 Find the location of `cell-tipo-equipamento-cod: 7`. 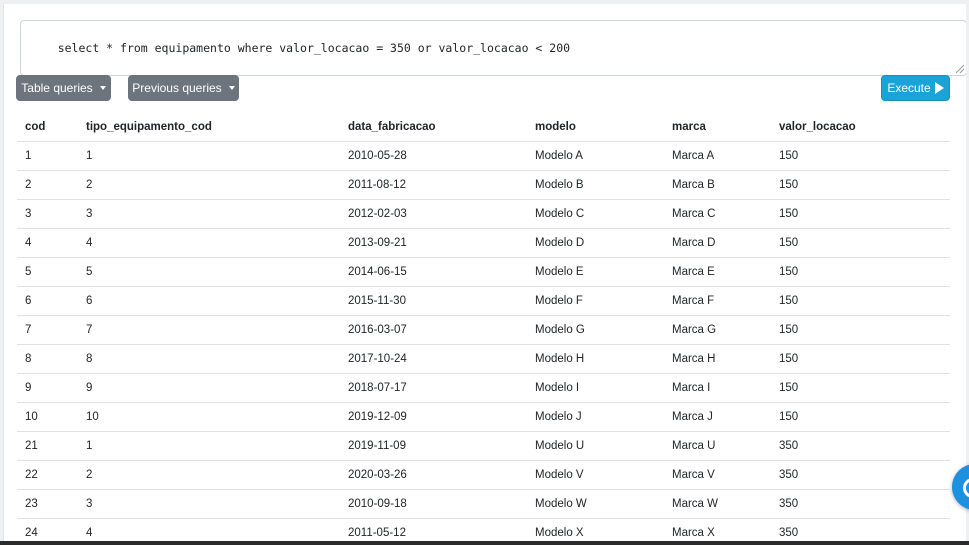

cell-tipo-equipamento-cod: 7 is located at coordinates (209, 330).